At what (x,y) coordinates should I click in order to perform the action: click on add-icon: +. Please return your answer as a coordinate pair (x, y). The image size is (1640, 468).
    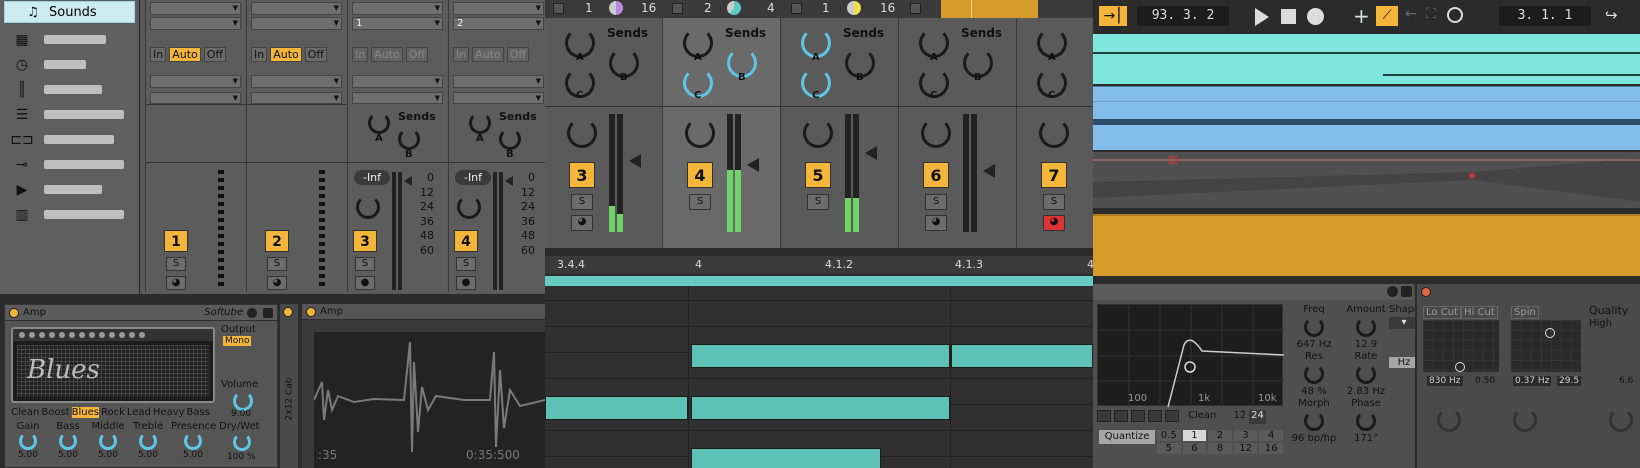
    Looking at the image, I should click on (1361, 16).